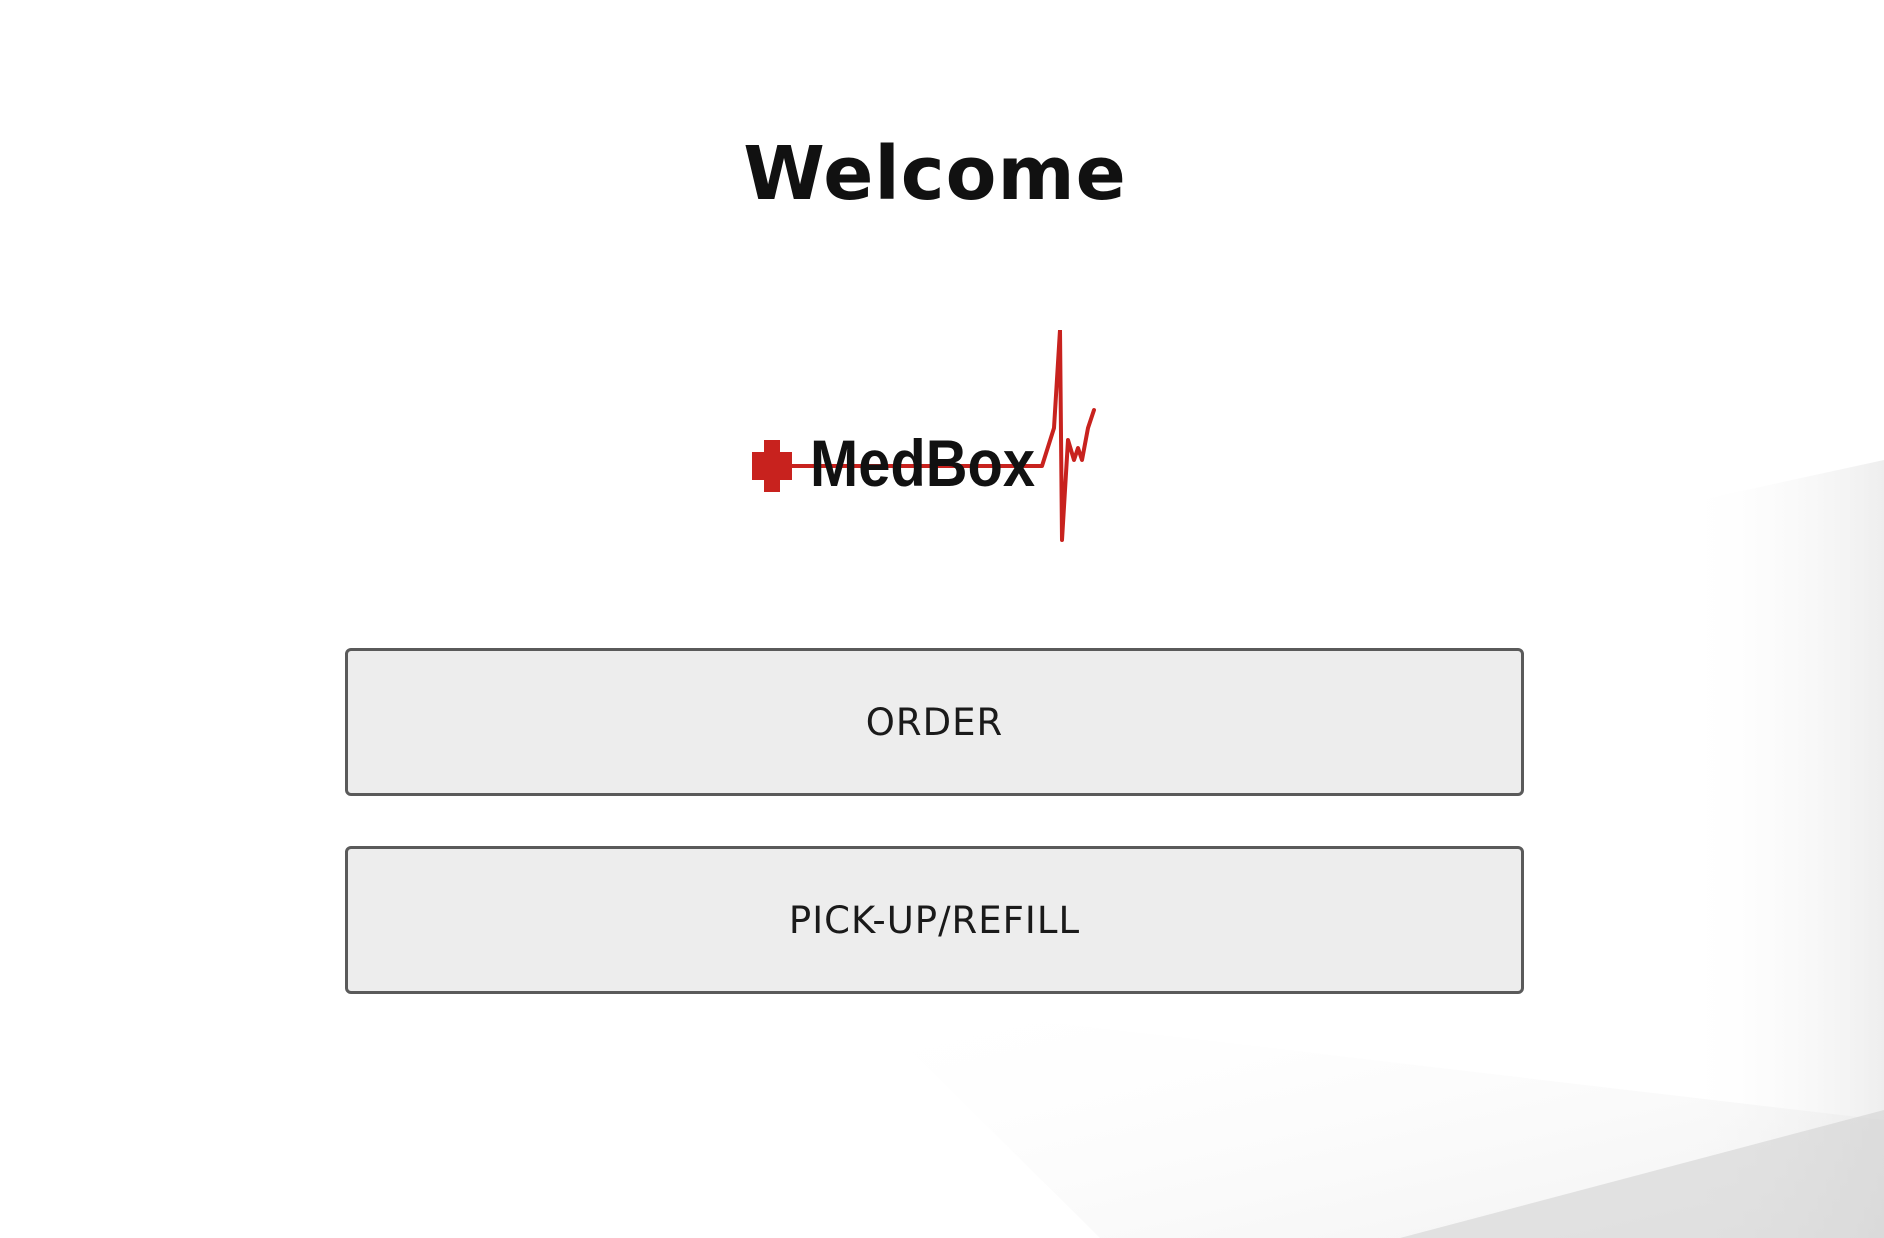  I want to click on order-button-label: ORDER, so click(934, 722).